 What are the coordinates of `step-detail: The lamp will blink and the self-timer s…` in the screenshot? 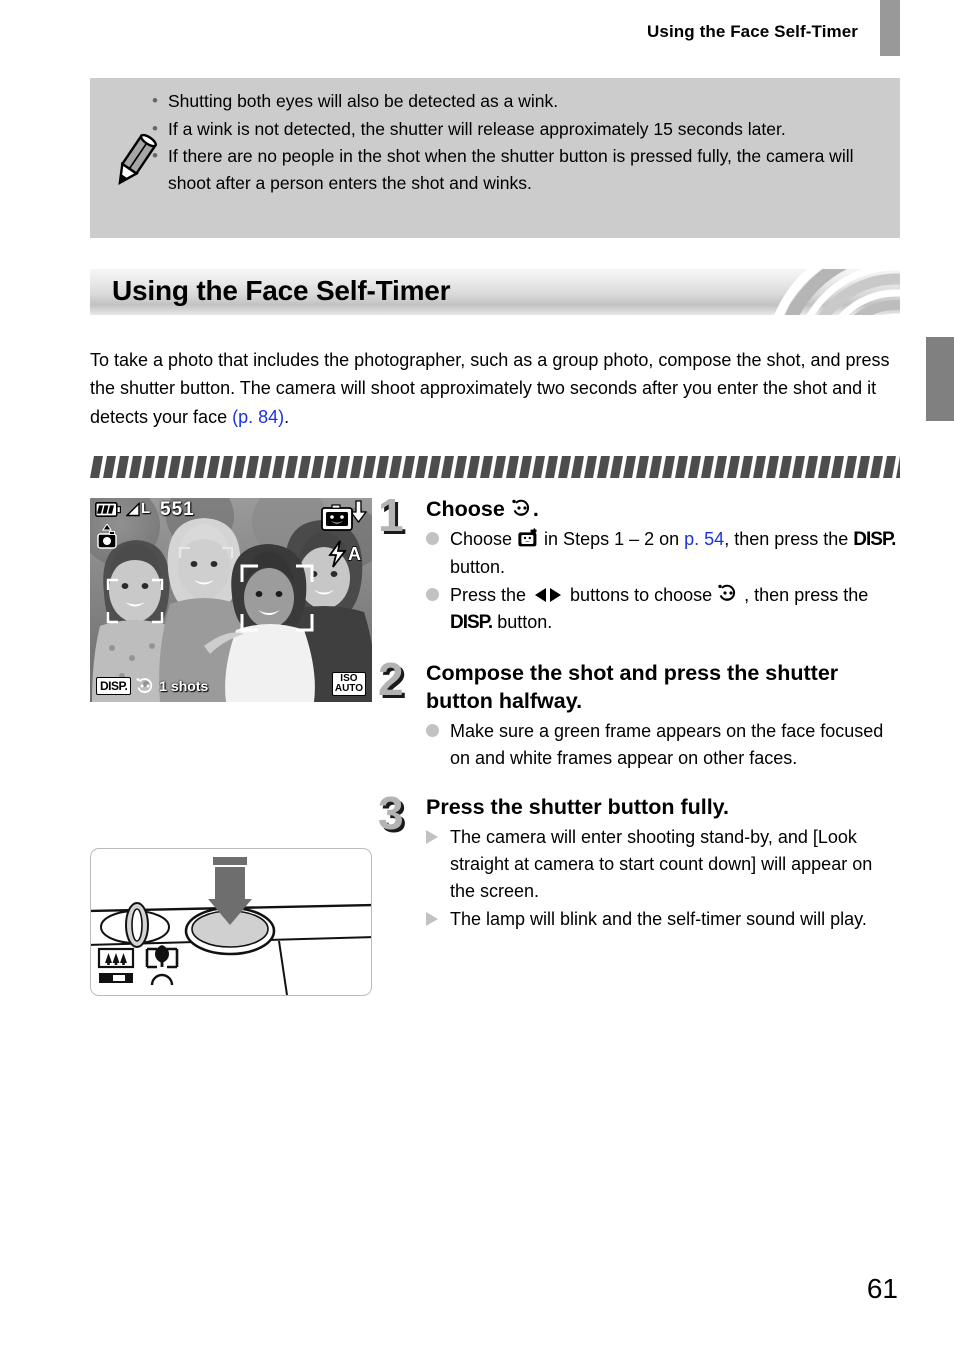 It's located at (662, 919).